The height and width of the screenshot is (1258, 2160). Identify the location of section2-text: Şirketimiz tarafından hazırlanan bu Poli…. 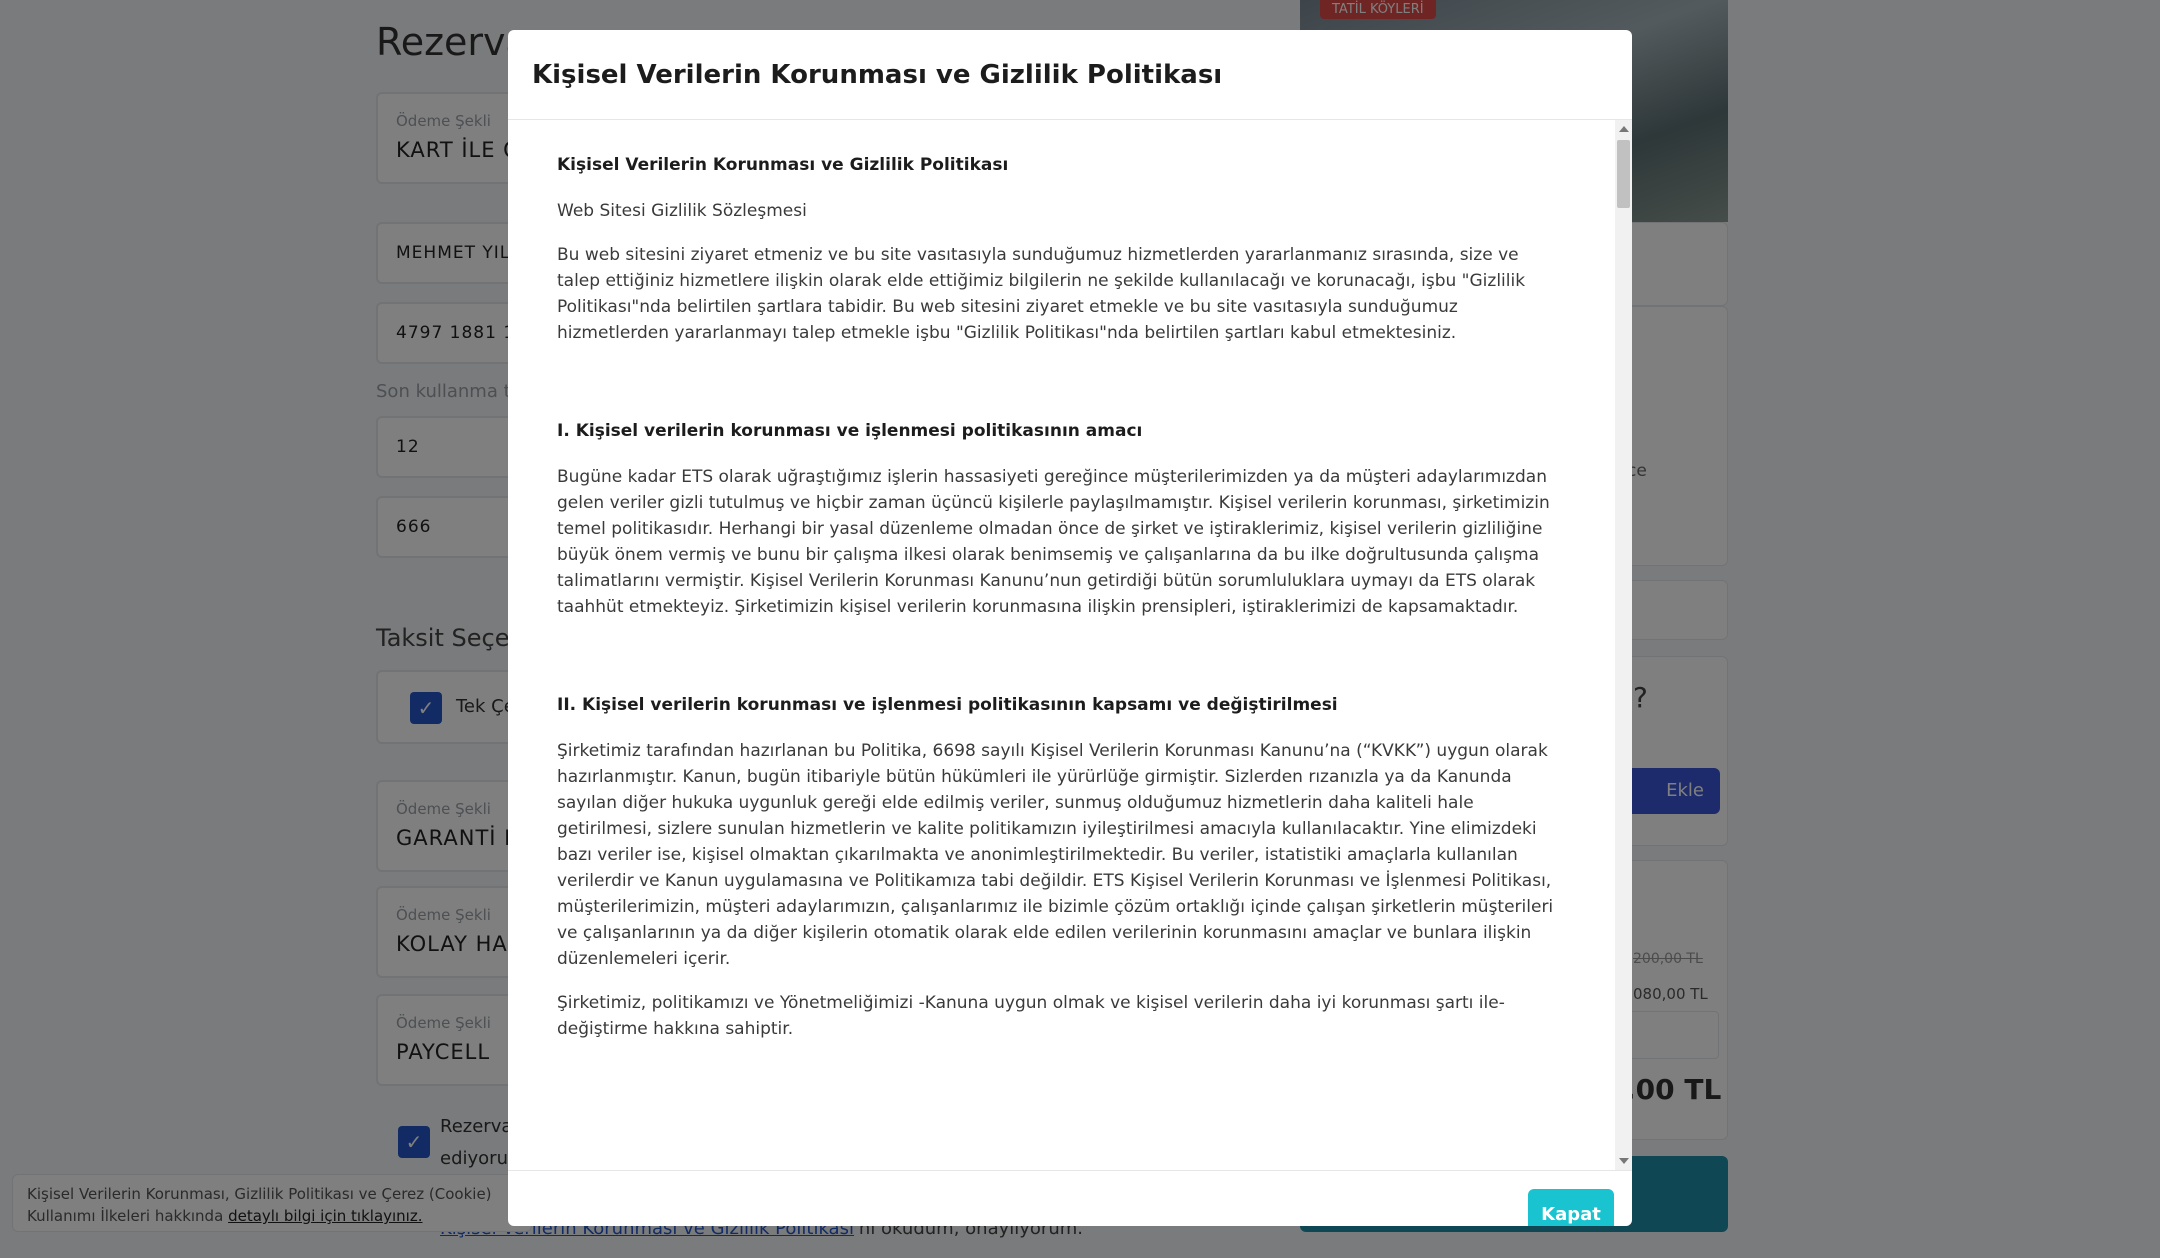
(1055, 855).